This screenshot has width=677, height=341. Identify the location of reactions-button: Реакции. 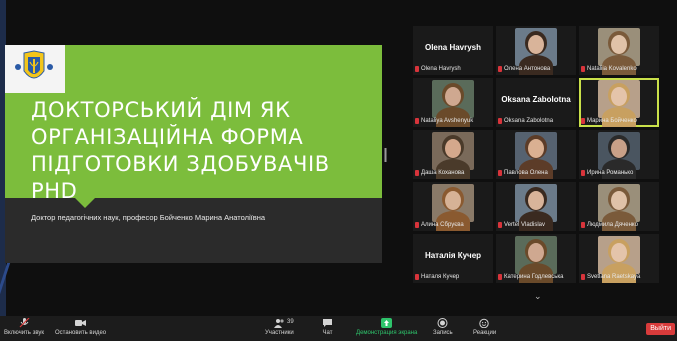
(484, 327).